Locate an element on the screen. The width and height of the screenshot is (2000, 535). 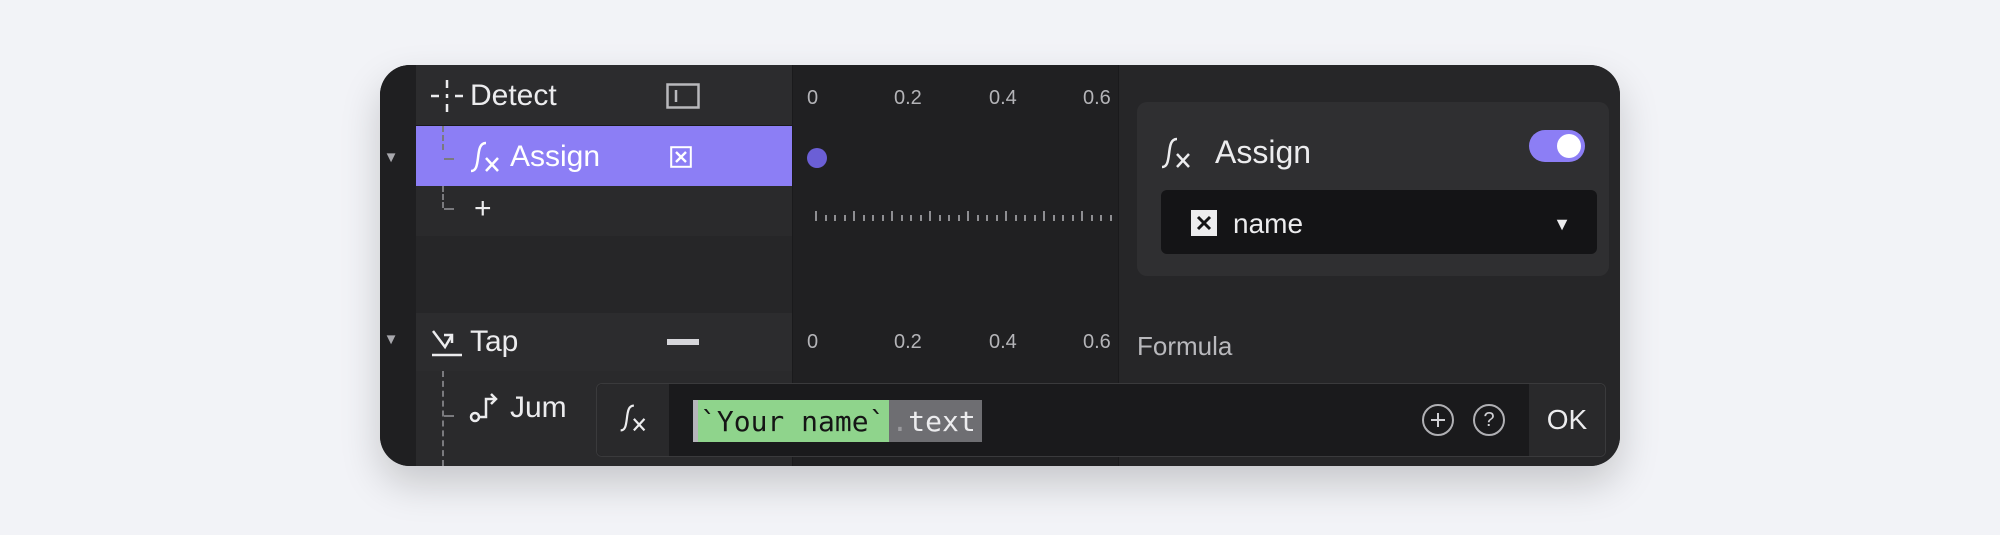
frame-icon is located at coordinates (683, 96).